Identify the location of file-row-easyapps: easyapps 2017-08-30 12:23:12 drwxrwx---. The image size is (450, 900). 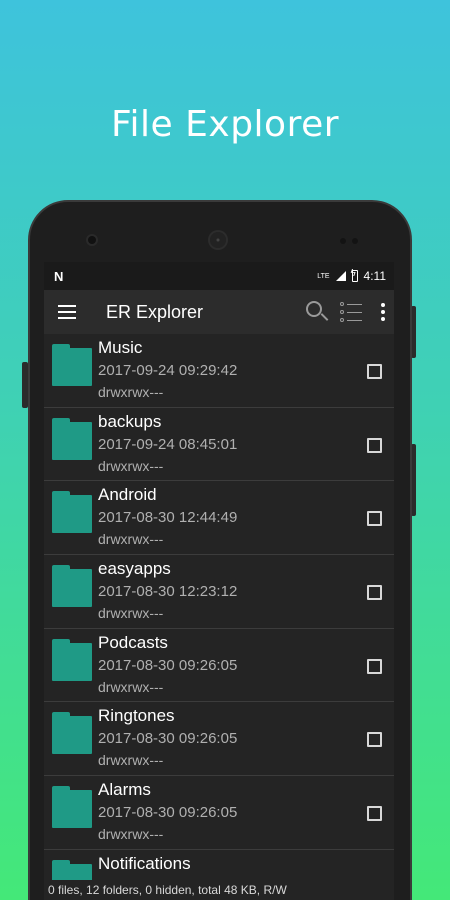
(219, 592).